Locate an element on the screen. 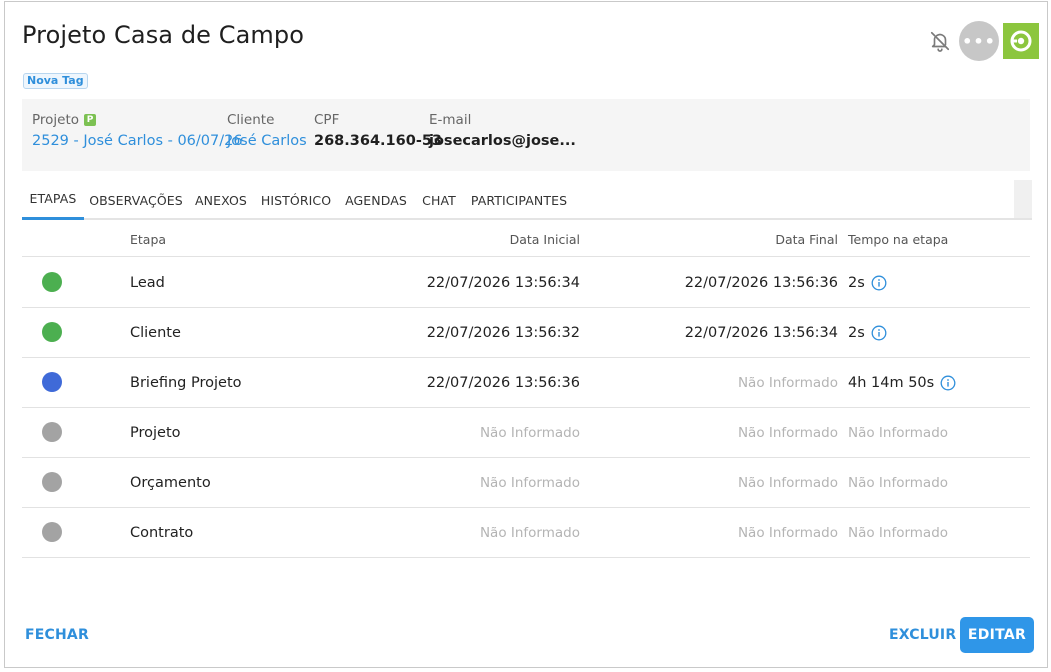 This screenshot has height=672, width=1051. stage-name: Cliente is located at coordinates (155, 332).